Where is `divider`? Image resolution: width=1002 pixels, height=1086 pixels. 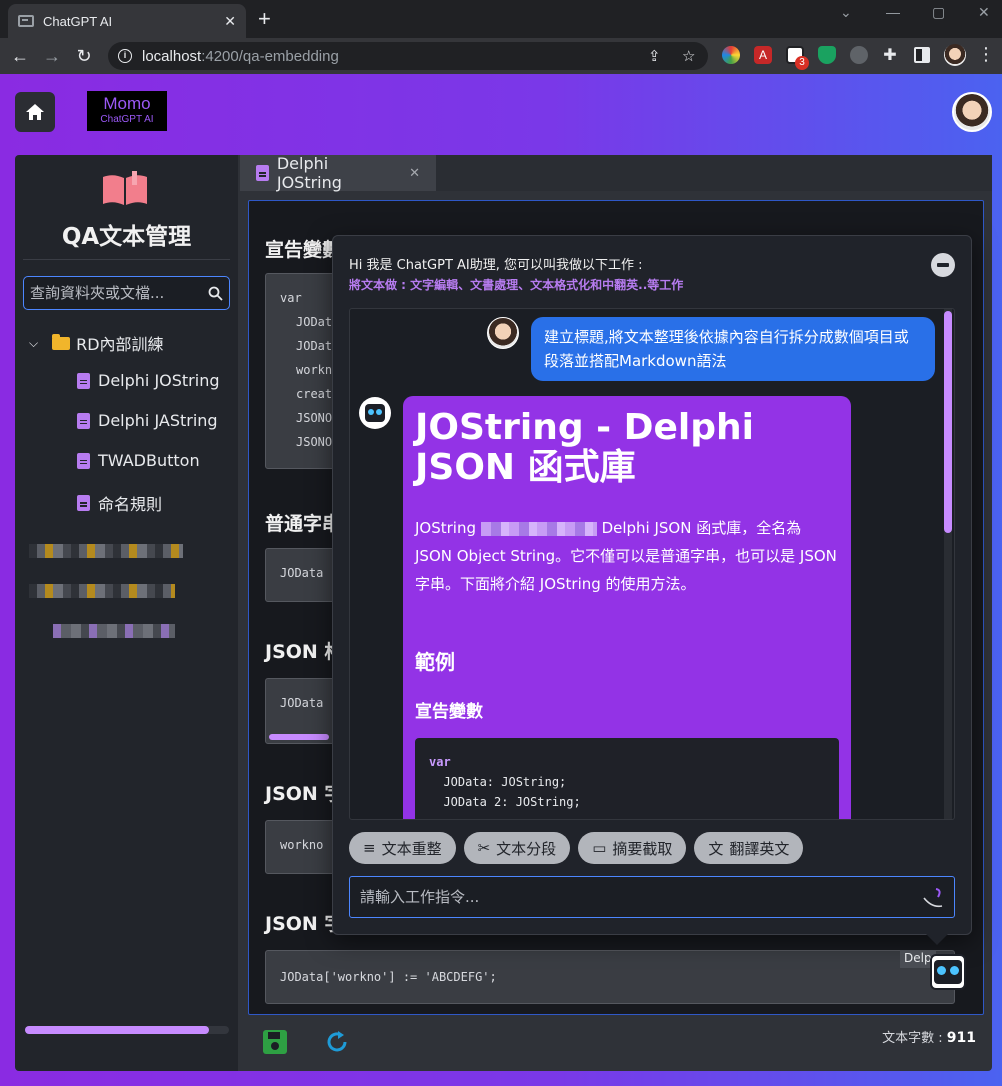 divider is located at coordinates (126, 259).